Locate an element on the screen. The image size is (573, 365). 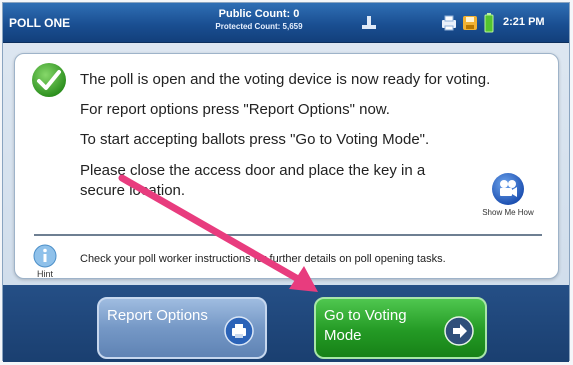
ballot-counts: Public Count: 0 Protected Count: 5,659 is located at coordinates (259, 19).